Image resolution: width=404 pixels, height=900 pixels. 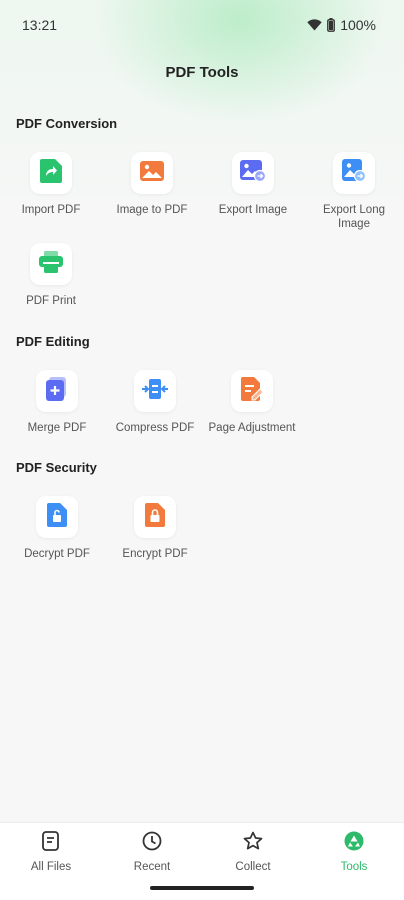 I want to click on tool-label: Merge PDF, so click(x=57, y=428).